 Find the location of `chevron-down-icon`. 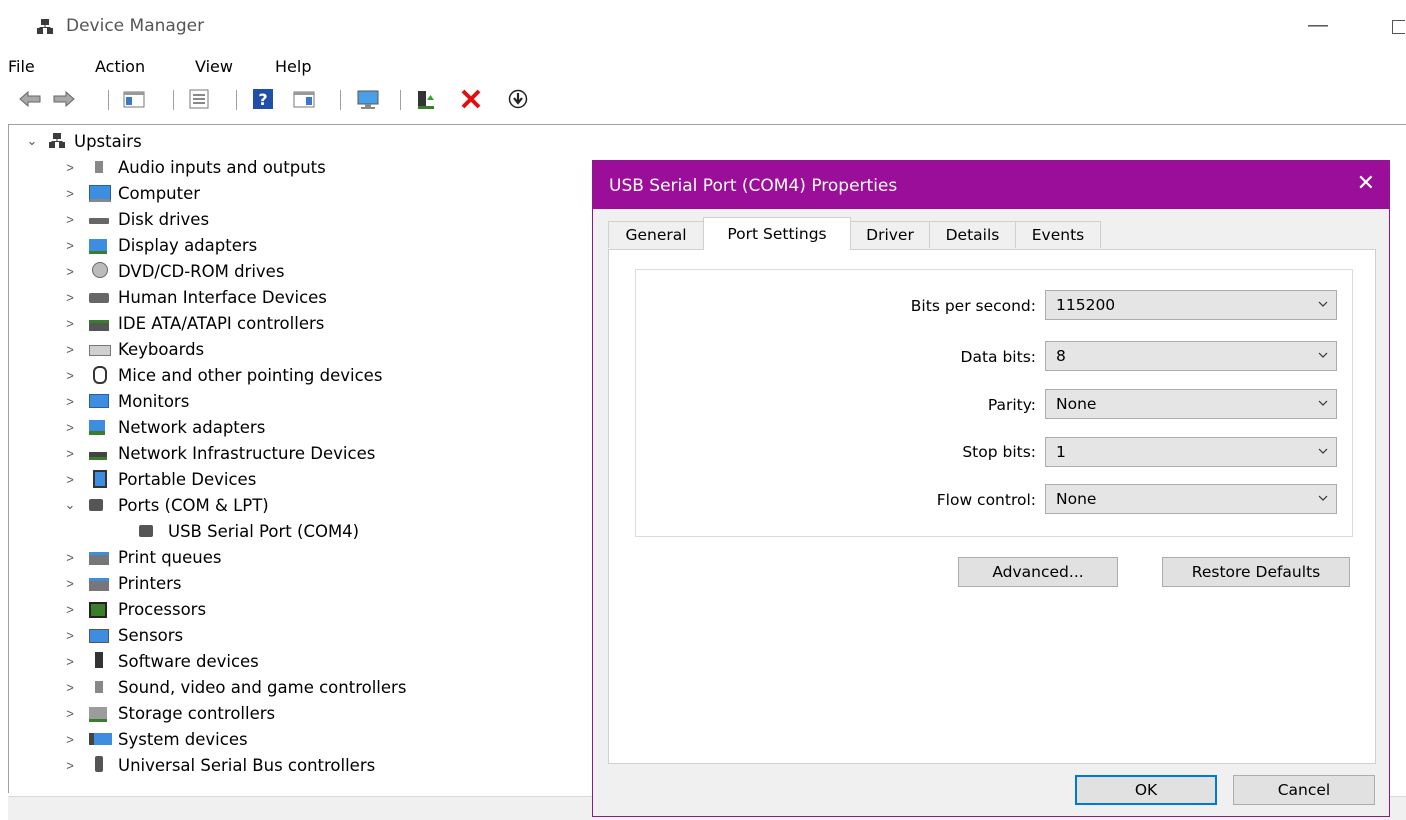

chevron-down-icon is located at coordinates (1323, 498).